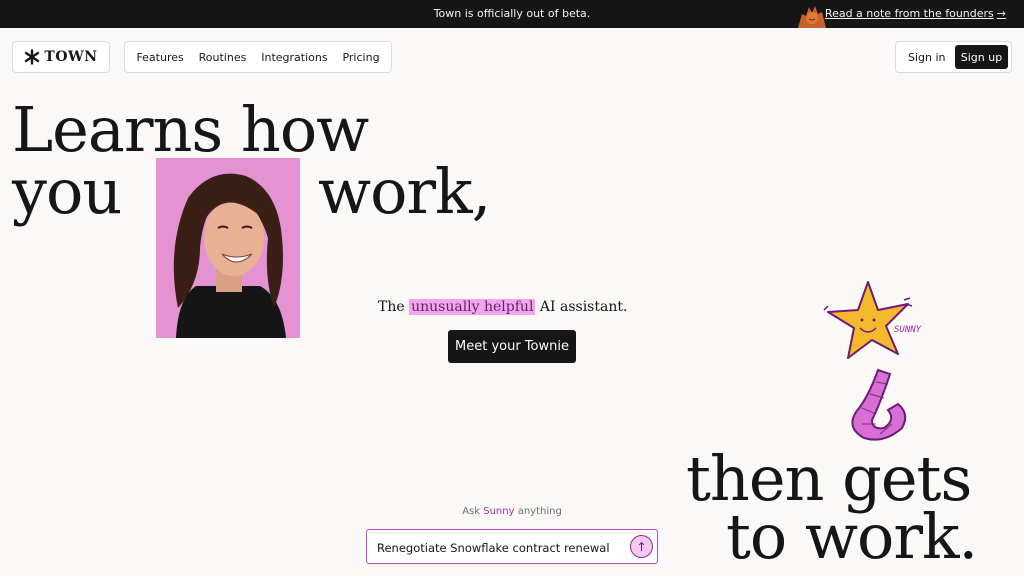  What do you see at coordinates (539, 511) in the screenshot?
I see `ask-suffix: anything` at bounding box center [539, 511].